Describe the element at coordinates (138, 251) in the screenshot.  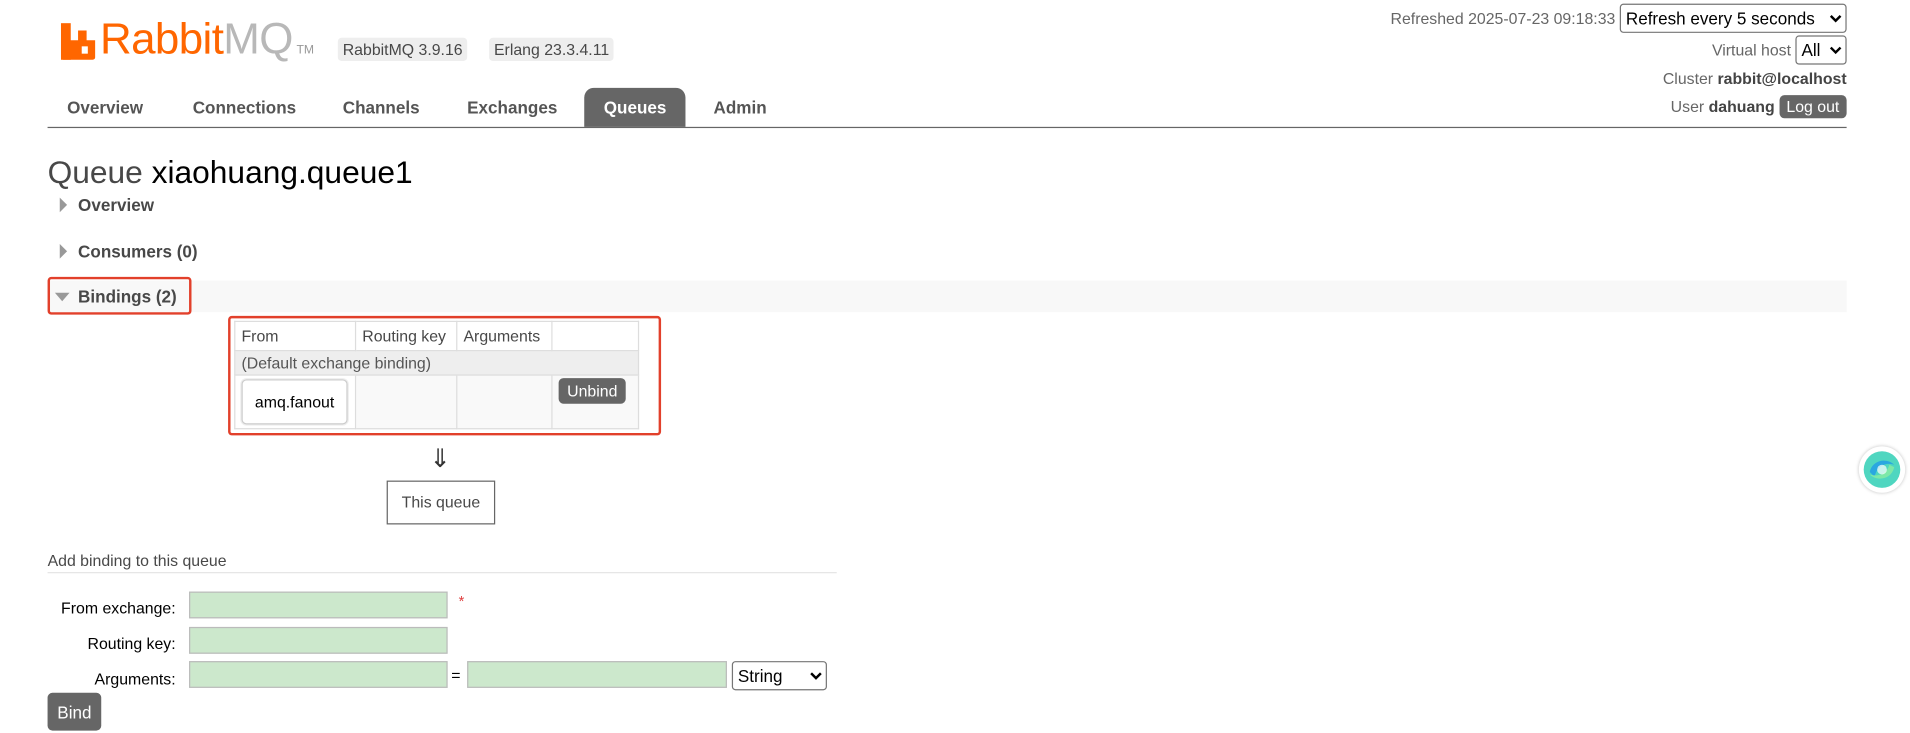
I see `section-consumers-label: Consumers (0)` at that location.